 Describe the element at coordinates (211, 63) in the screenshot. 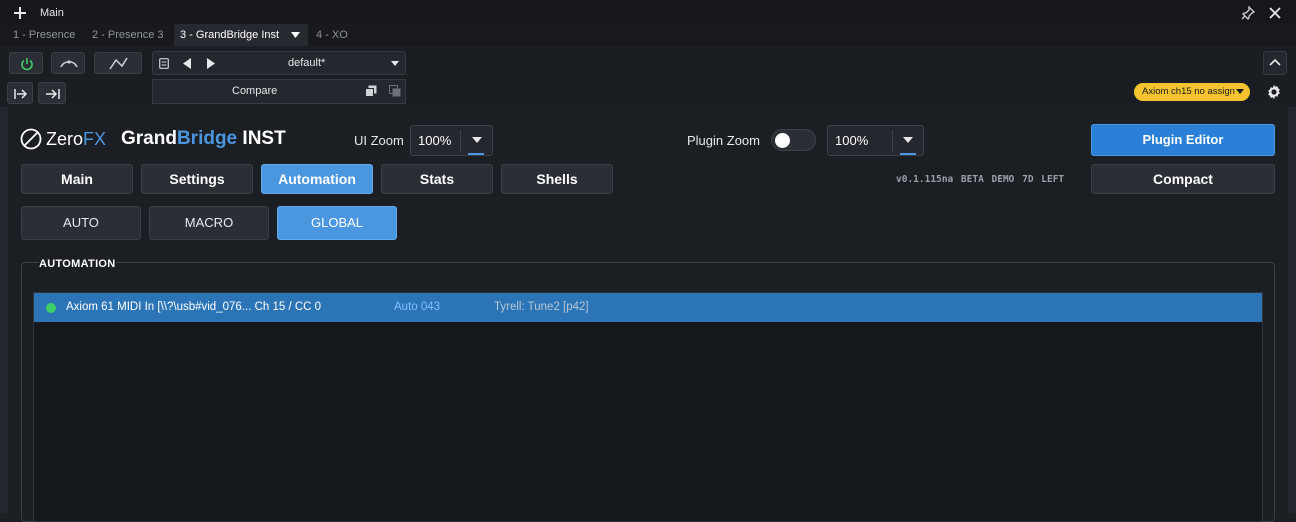

I see `next-preset-icon` at that location.